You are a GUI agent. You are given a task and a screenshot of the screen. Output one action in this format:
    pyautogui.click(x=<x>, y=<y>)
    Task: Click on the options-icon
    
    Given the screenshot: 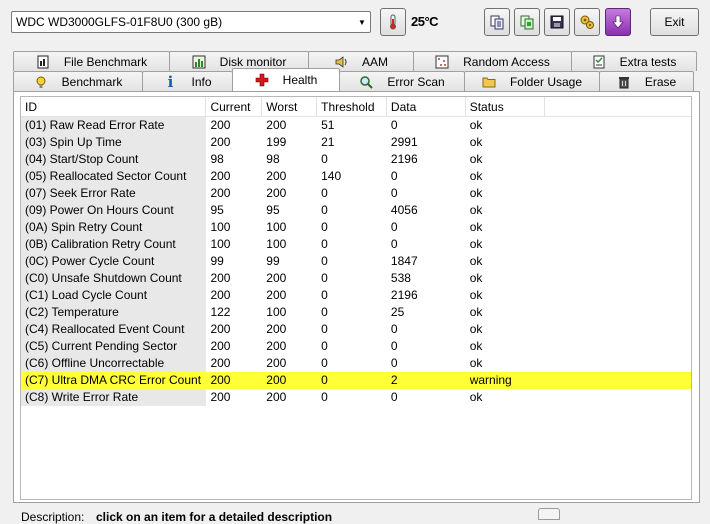 What is the action you would take?
    pyautogui.click(x=587, y=22)
    